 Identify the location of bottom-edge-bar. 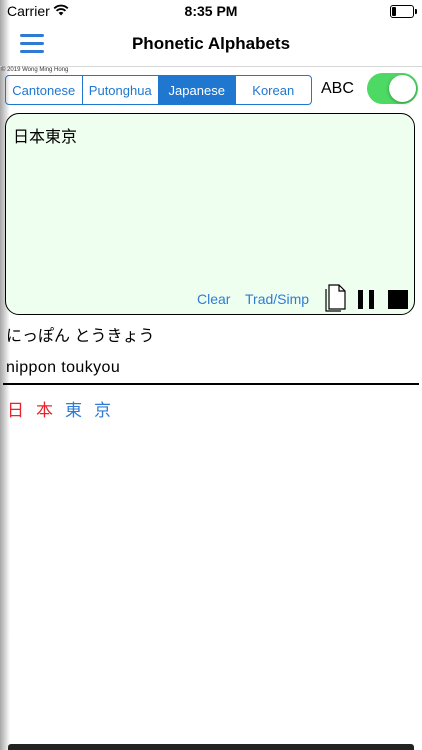
(211, 747).